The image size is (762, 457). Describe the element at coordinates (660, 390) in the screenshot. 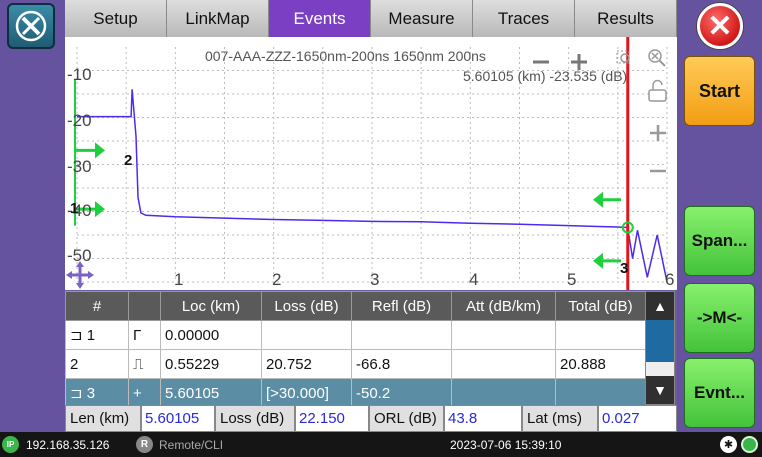

I see `scroll-down-icon: ▼` at that location.